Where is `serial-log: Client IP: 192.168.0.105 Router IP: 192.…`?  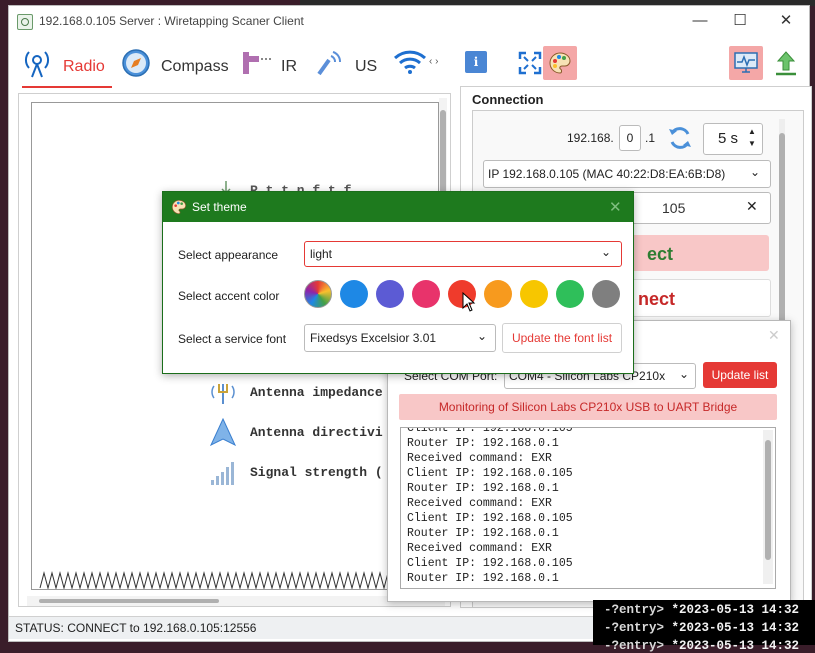 serial-log: Client IP: 192.168.0.105 Router IP: 192.… is located at coordinates (588, 508).